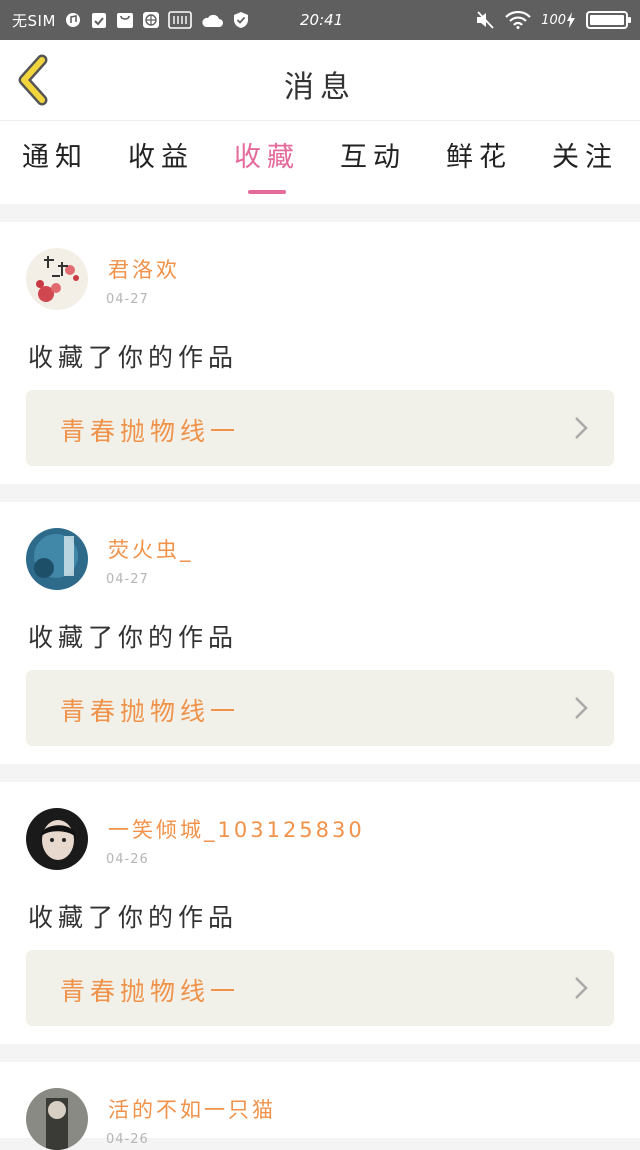 The height and width of the screenshot is (1150, 640). Describe the element at coordinates (144, 269) in the screenshot. I see `username: 君洛欢` at that location.